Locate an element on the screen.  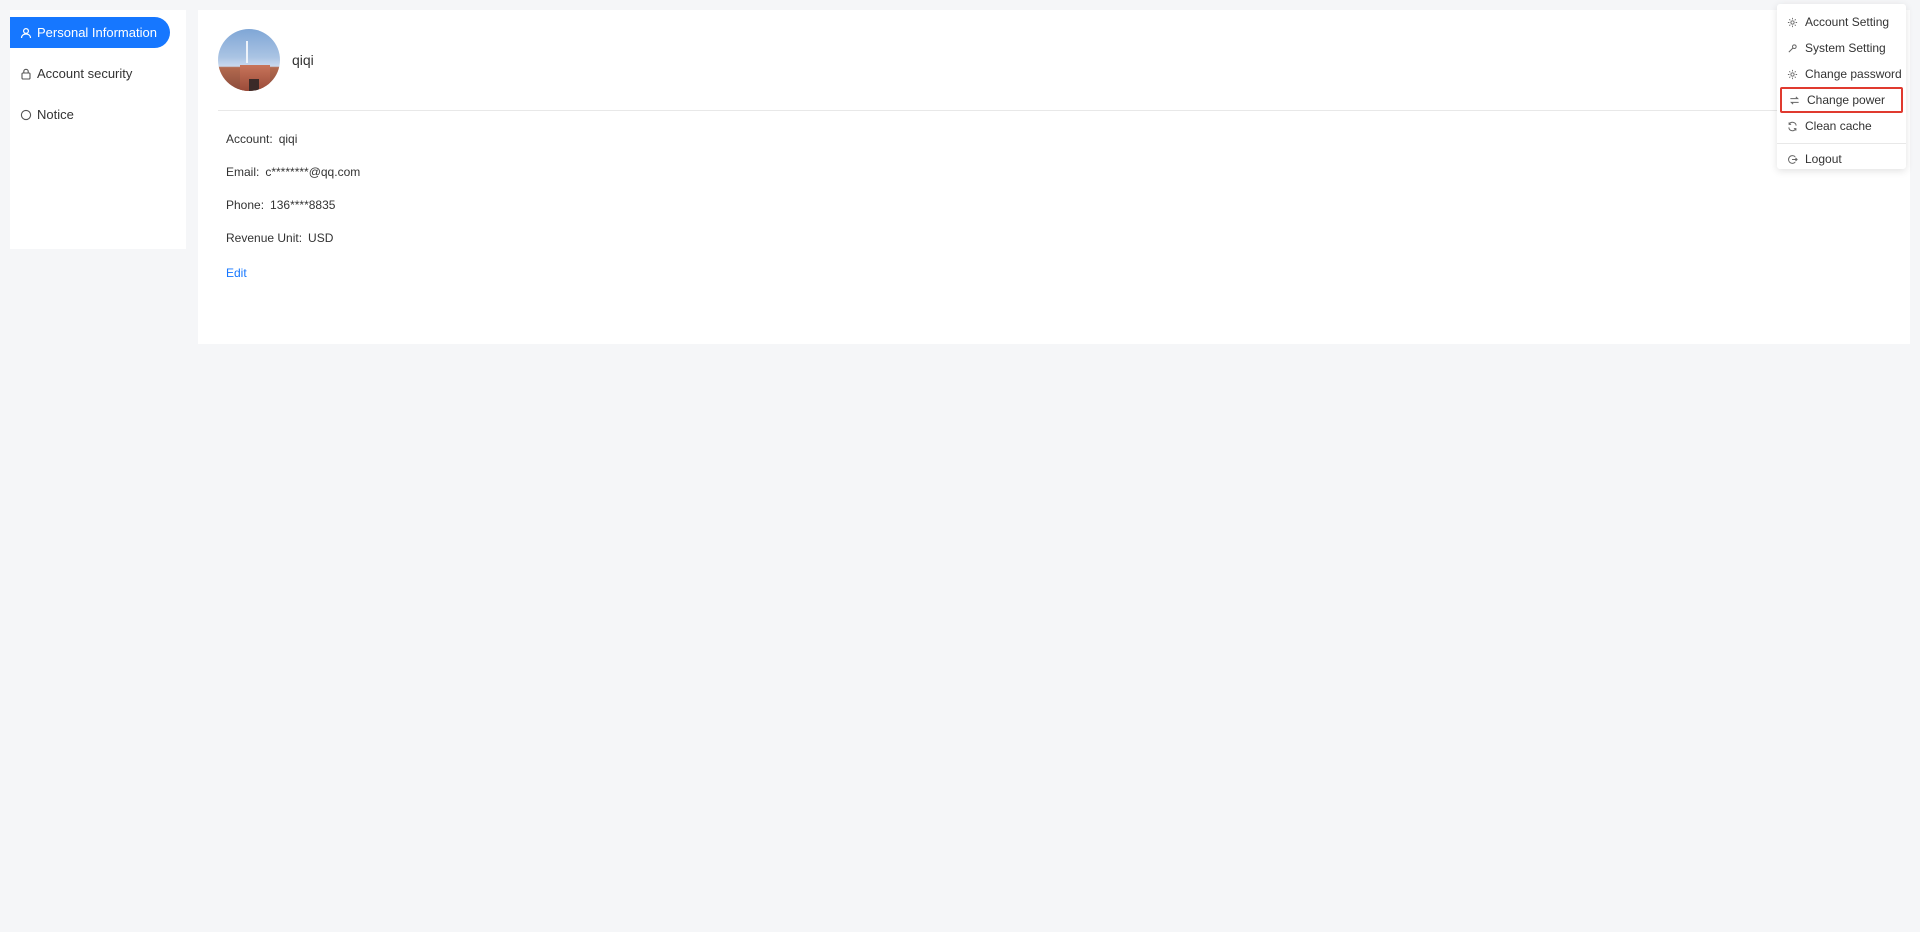
profile-header: qiqi is located at coordinates (266, 60).